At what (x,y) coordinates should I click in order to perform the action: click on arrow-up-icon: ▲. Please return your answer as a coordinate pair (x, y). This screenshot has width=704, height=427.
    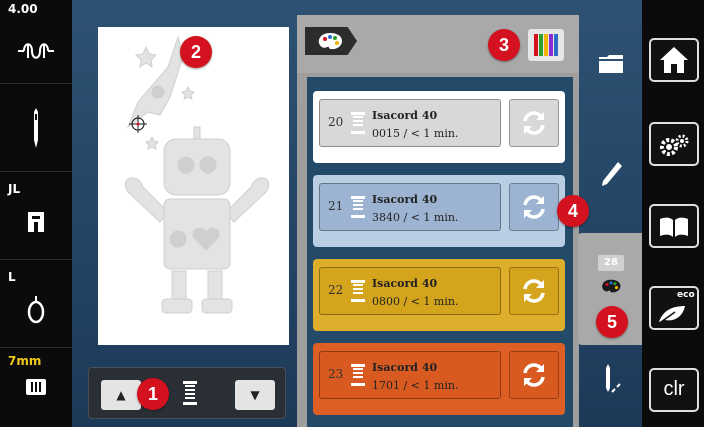
    Looking at the image, I should click on (121, 395).